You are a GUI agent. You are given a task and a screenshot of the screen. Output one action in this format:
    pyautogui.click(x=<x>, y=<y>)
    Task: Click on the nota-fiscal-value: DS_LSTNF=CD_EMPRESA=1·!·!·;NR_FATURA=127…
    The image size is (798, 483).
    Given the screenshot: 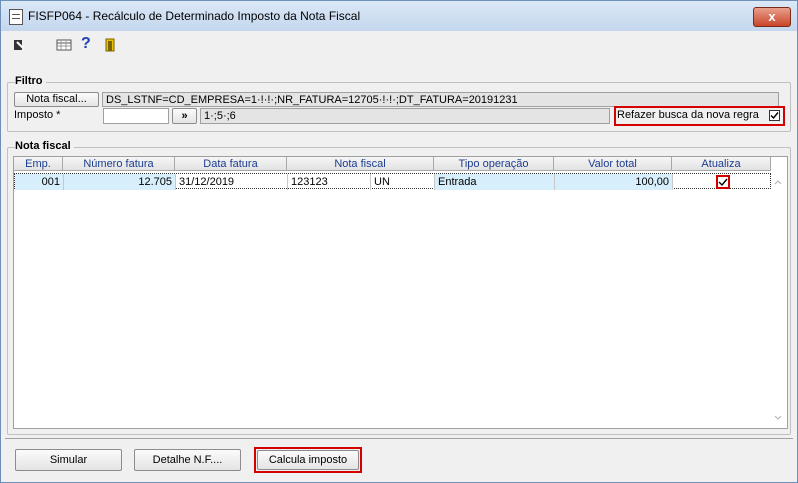 What is the action you would take?
    pyautogui.click(x=440, y=99)
    